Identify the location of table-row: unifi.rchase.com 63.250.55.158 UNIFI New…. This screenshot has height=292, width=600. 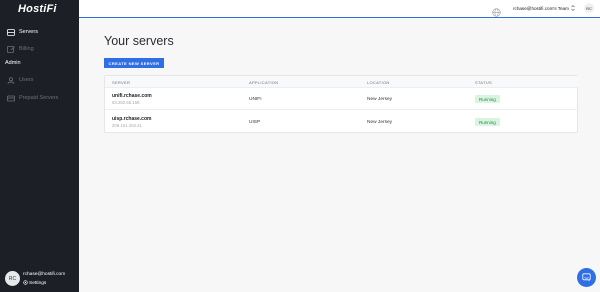
(342, 99).